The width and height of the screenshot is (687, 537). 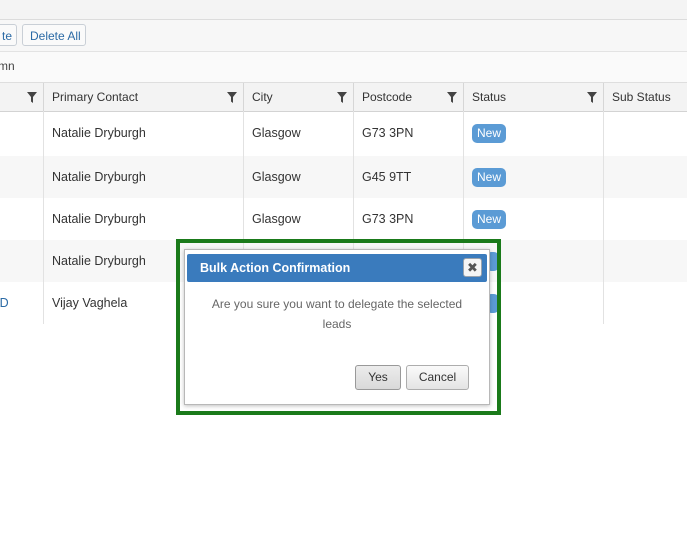 I want to click on close-button: ✖, so click(x=472, y=267).